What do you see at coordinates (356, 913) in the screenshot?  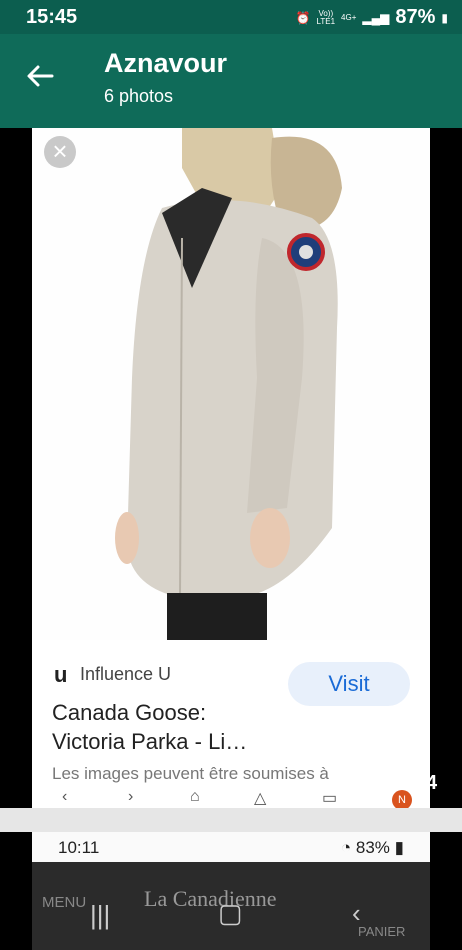 I see `back-nav-icon: ‹` at bounding box center [356, 913].